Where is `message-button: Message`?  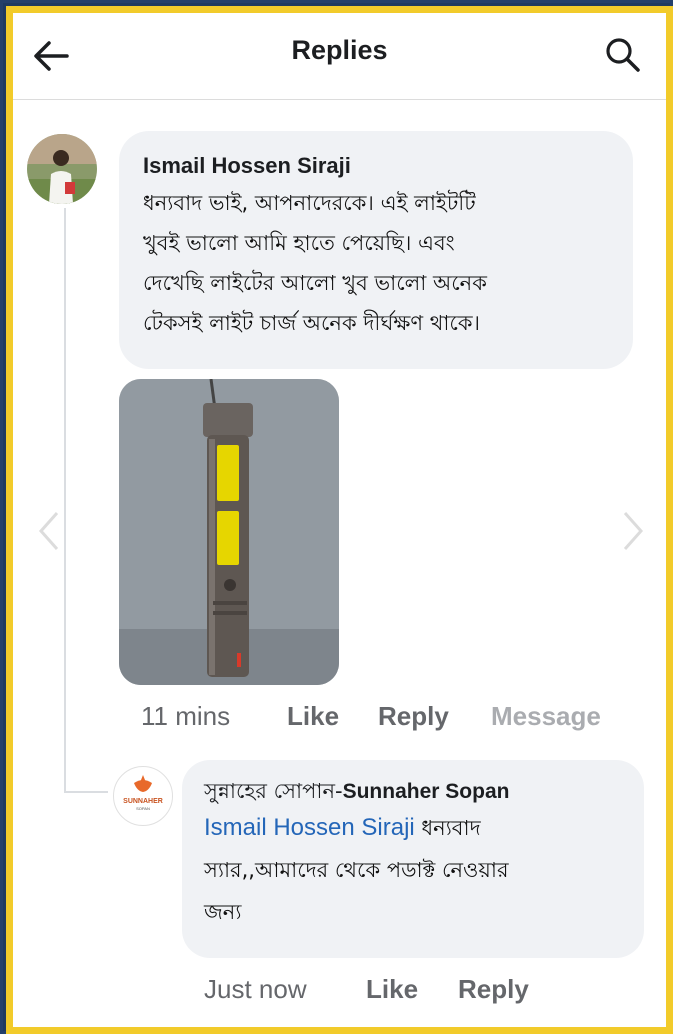
message-button: Message is located at coordinates (546, 716).